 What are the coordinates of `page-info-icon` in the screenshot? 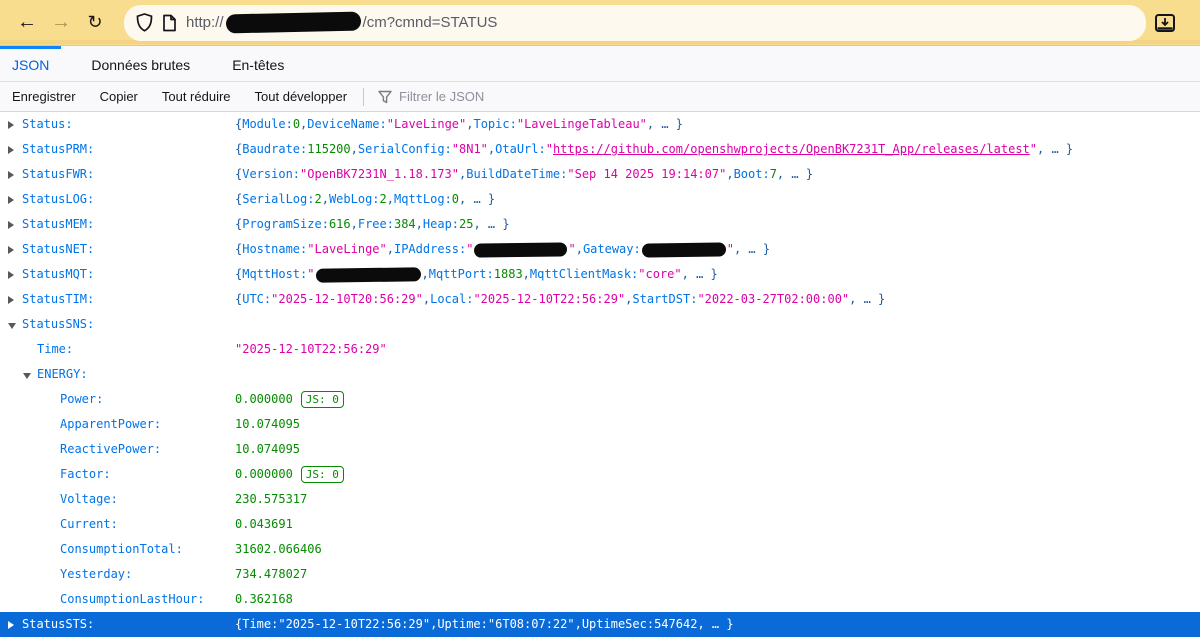 It's located at (169, 23).